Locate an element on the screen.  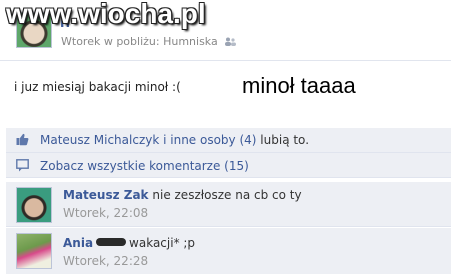
comment-author: Ania is located at coordinates (78, 243).